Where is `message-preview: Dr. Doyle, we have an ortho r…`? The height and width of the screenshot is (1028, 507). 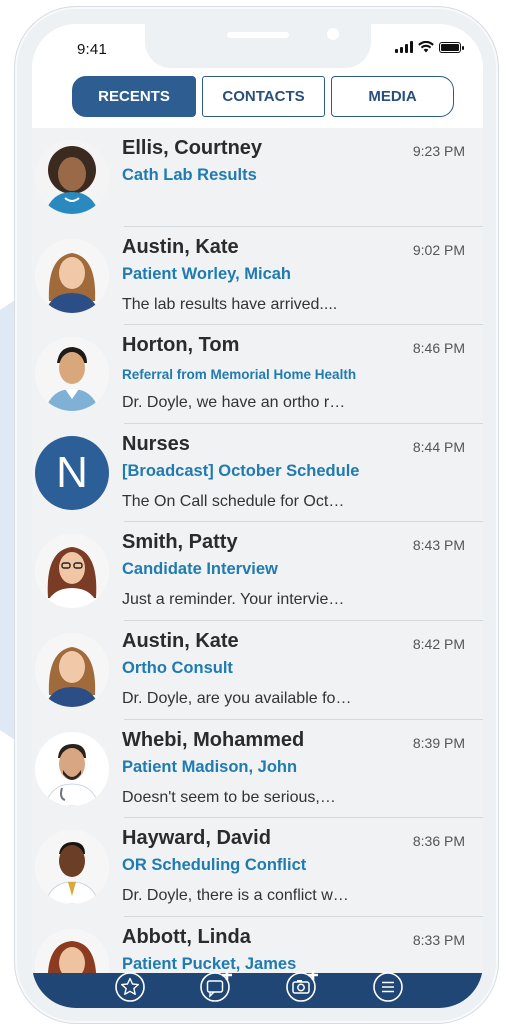
message-preview: Dr. Doyle, we have an ortho r… is located at coordinates (234, 403).